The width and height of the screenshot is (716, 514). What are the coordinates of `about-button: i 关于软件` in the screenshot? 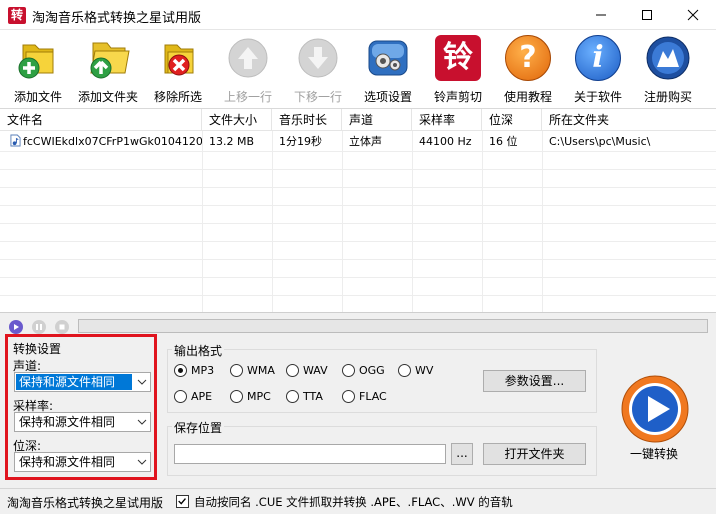 It's located at (598, 68).